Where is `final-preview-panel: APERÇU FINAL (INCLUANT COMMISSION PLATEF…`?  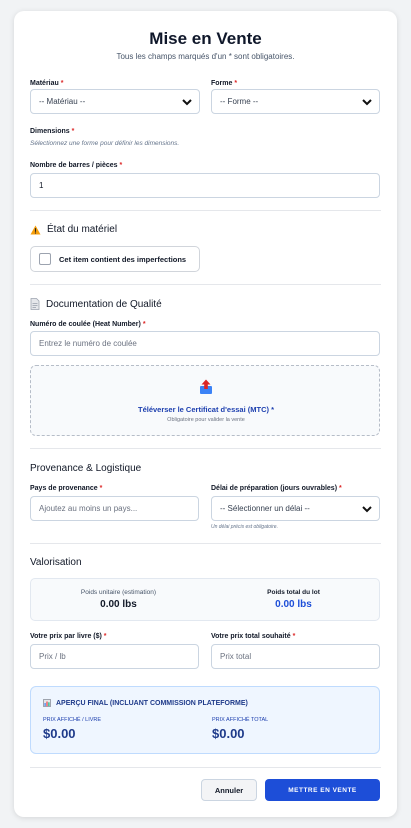 final-preview-panel: APERÇU FINAL (INCLUANT COMMISSION PLATEF… is located at coordinates (205, 720).